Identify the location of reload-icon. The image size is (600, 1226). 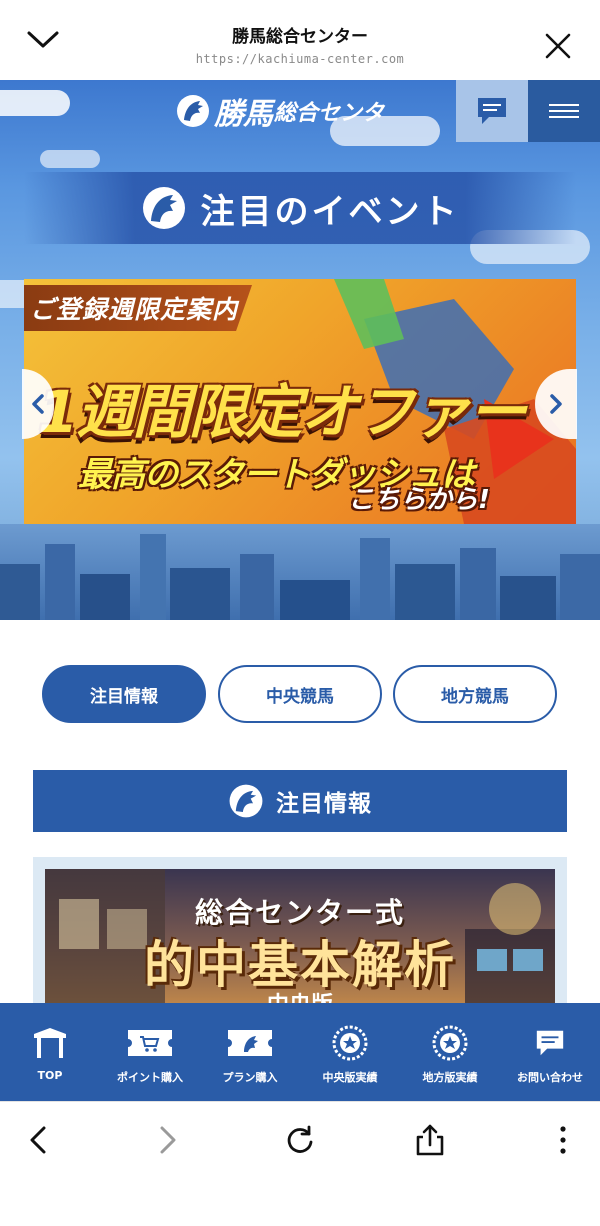
(300, 1139).